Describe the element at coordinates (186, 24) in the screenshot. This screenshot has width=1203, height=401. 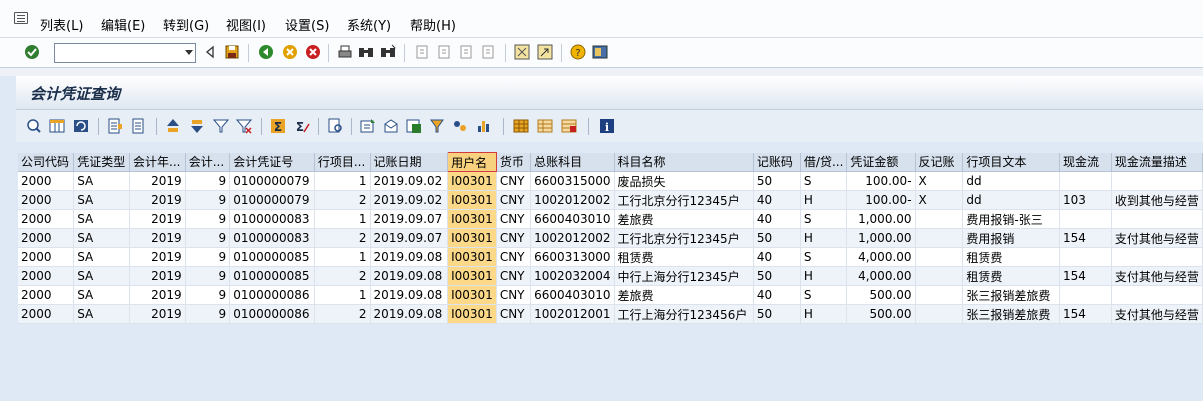
I see `menu-goto: 转到(G)` at that location.